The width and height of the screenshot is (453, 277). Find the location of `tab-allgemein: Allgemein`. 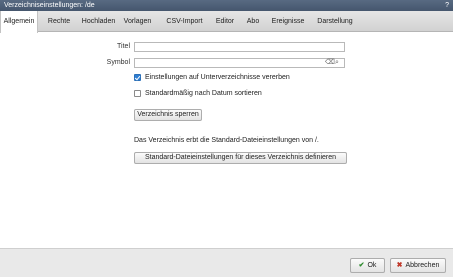

tab-allgemein: Allgemein is located at coordinates (19, 22).